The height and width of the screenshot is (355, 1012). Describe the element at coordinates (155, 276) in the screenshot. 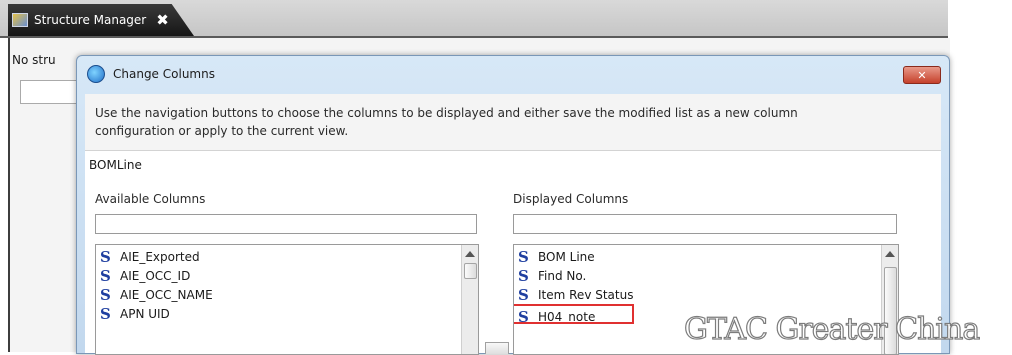

I see `list-item-label: AIE_OCC_ID` at that location.